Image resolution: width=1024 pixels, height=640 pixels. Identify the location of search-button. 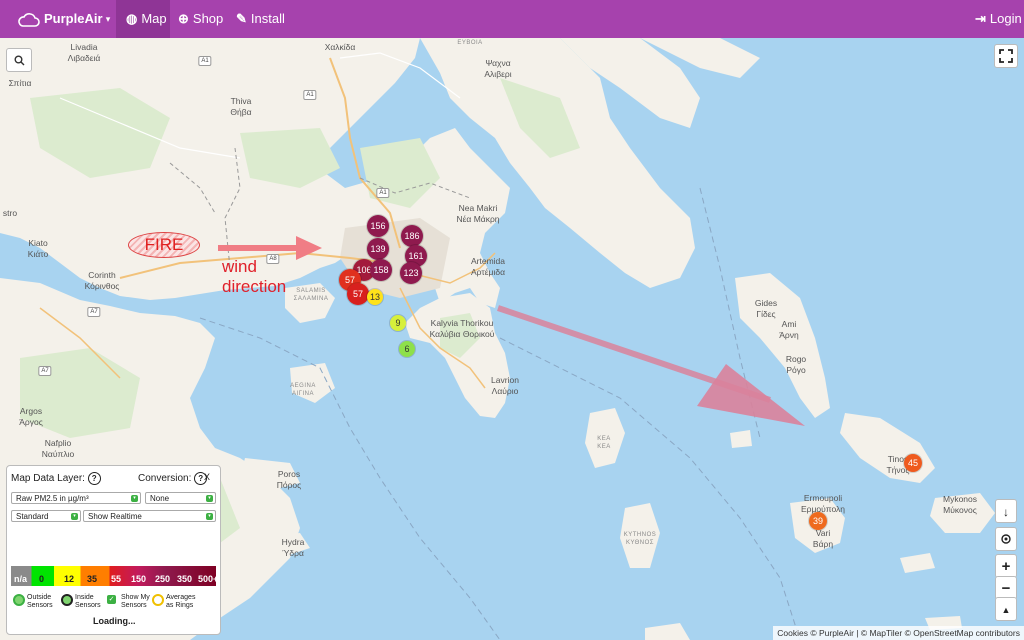
(19, 60).